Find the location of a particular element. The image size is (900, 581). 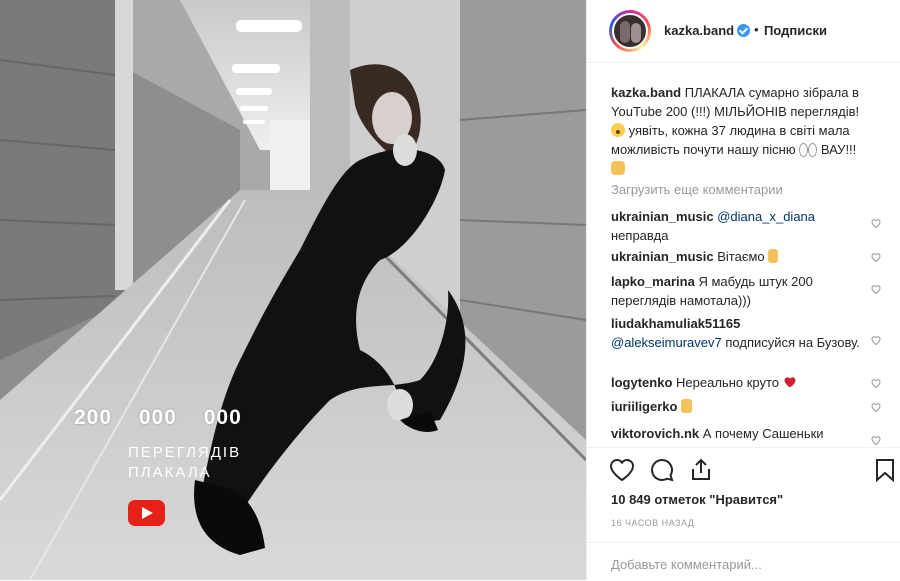

bookmark-icon is located at coordinates (885, 472).